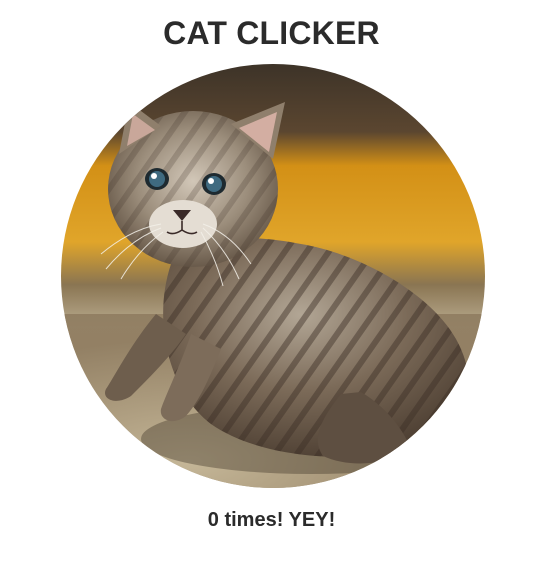 This screenshot has width=543, height=565. What do you see at coordinates (271, 33) in the screenshot?
I see `page-title: CAT CLICKER` at bounding box center [271, 33].